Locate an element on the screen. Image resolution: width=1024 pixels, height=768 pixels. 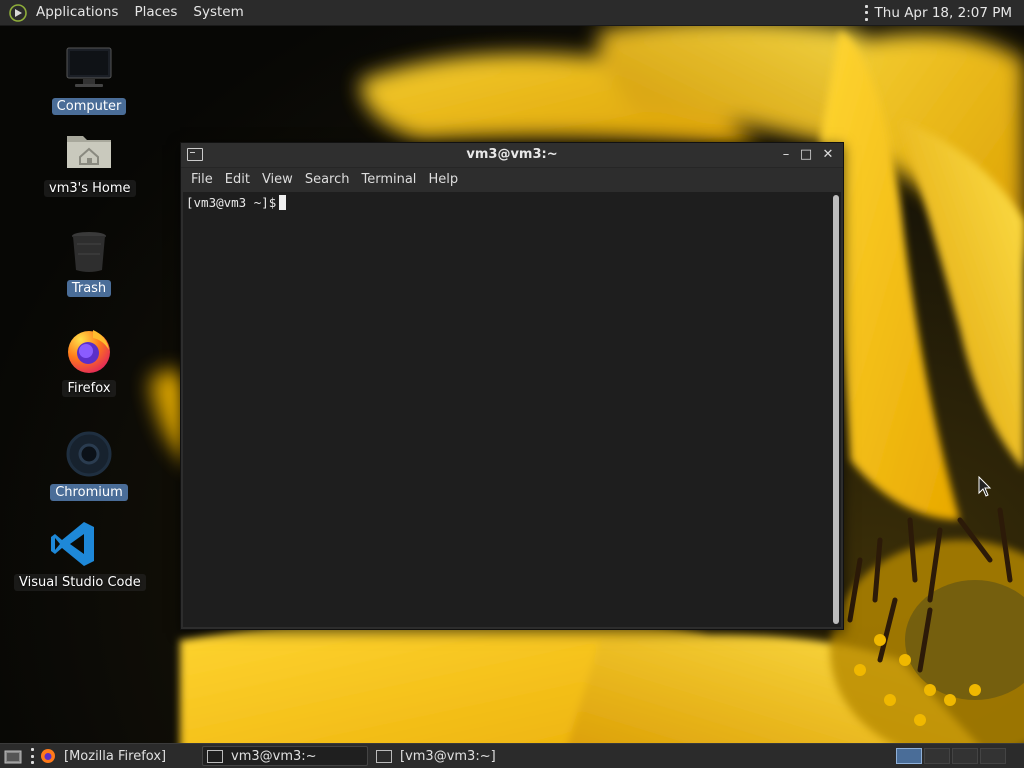
text-cursor is located at coordinates (283, 202).